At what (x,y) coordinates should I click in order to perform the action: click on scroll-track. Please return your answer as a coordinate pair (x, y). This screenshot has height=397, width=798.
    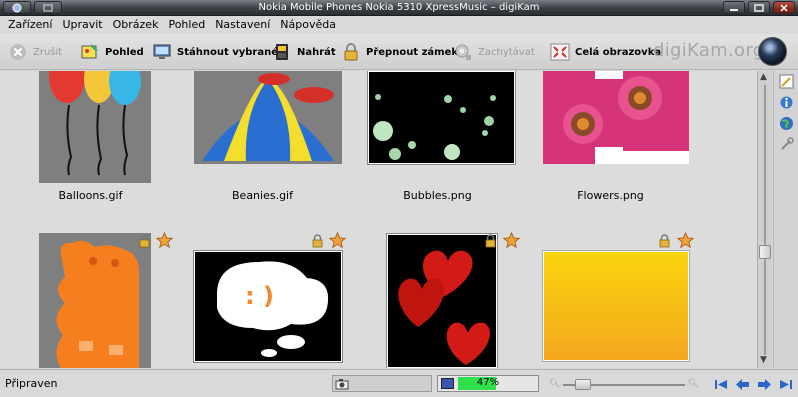
    Looking at the image, I should click on (765, 220).